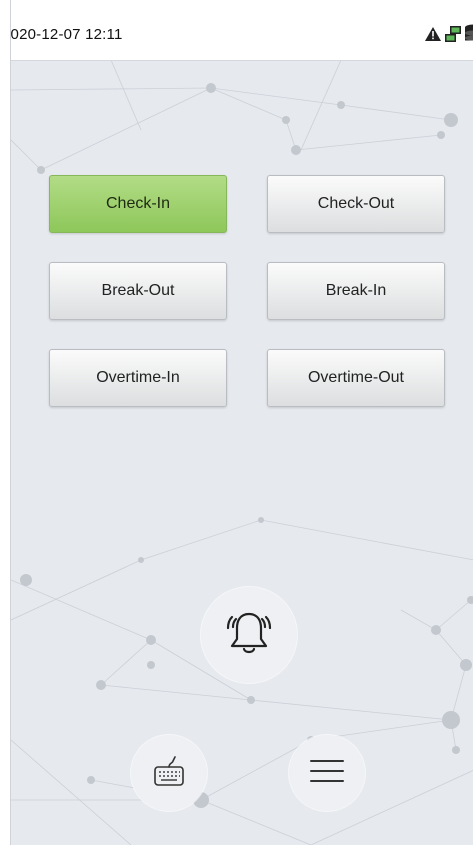 The width and height of the screenshot is (473, 845). I want to click on overtime-out-button: Overtime-Out, so click(356, 378).